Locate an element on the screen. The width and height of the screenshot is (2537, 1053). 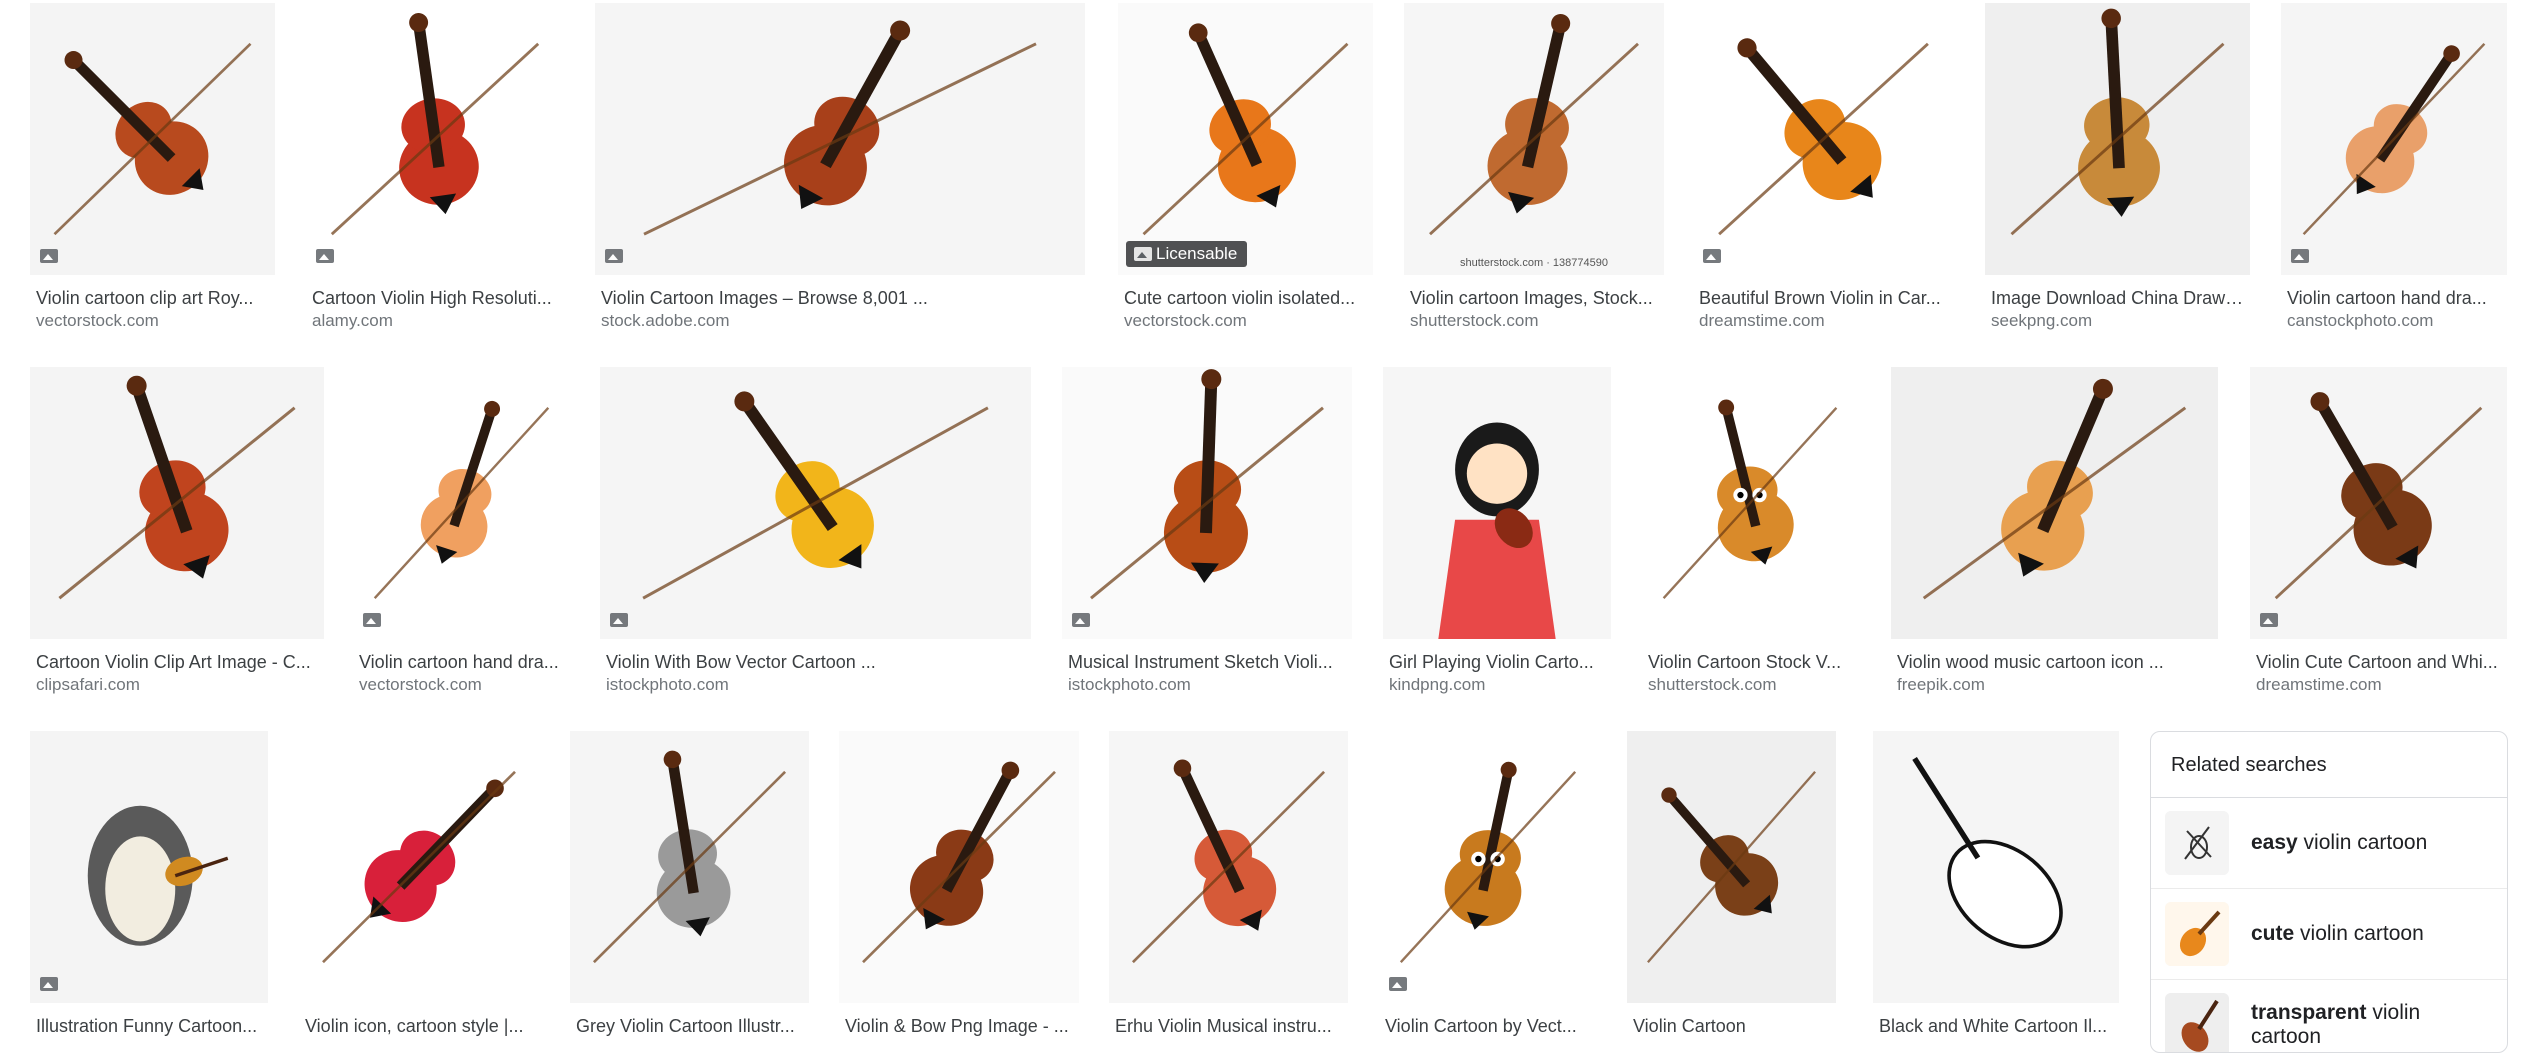
watermark-text: shutterstock.com · 138774590 is located at coordinates (1534, 263).